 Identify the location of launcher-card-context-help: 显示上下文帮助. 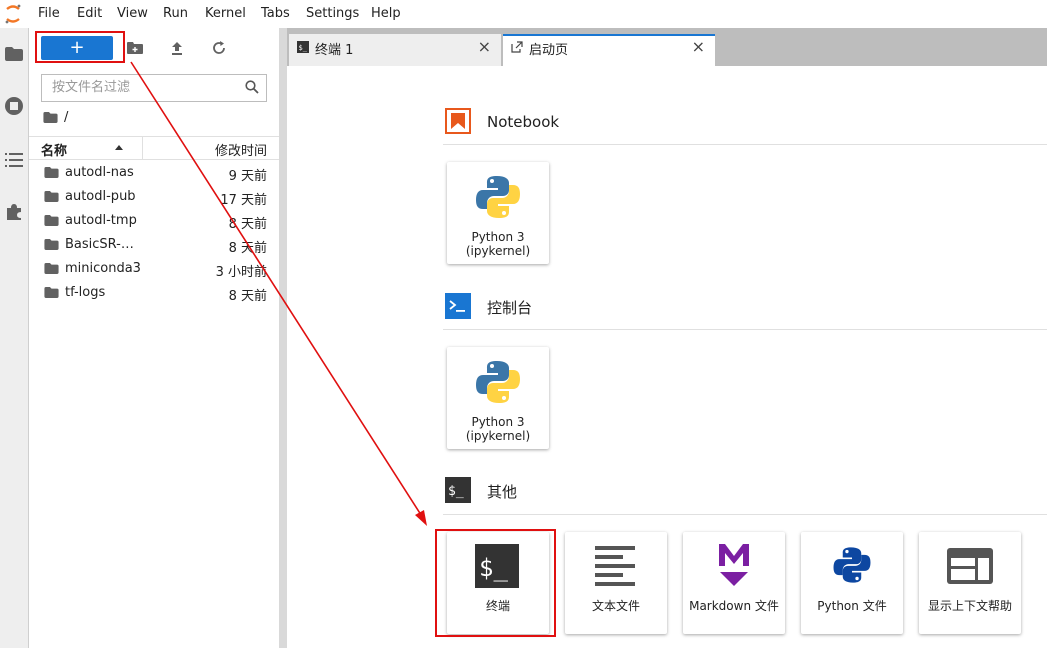
(970, 583).